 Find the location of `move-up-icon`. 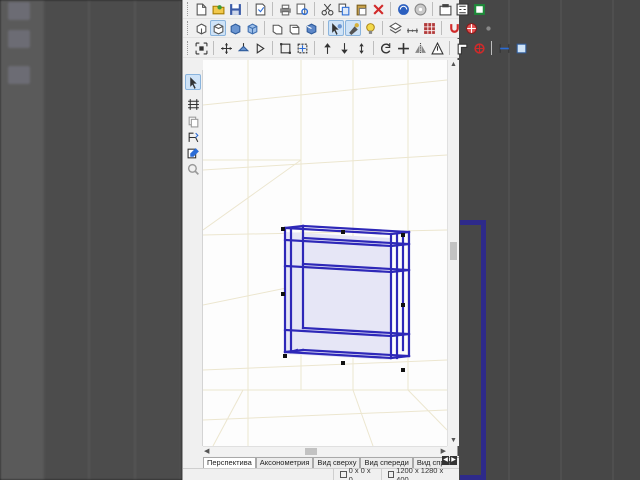

move-up-icon is located at coordinates (327, 48).